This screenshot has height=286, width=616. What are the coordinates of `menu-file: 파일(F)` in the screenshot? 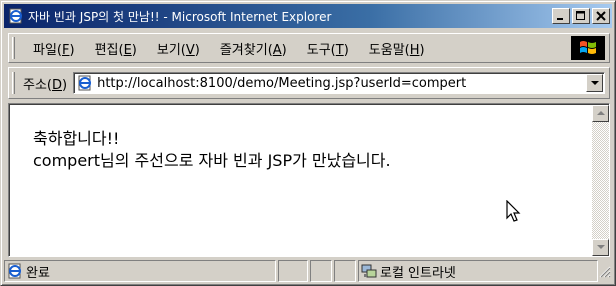 It's located at (54, 48).